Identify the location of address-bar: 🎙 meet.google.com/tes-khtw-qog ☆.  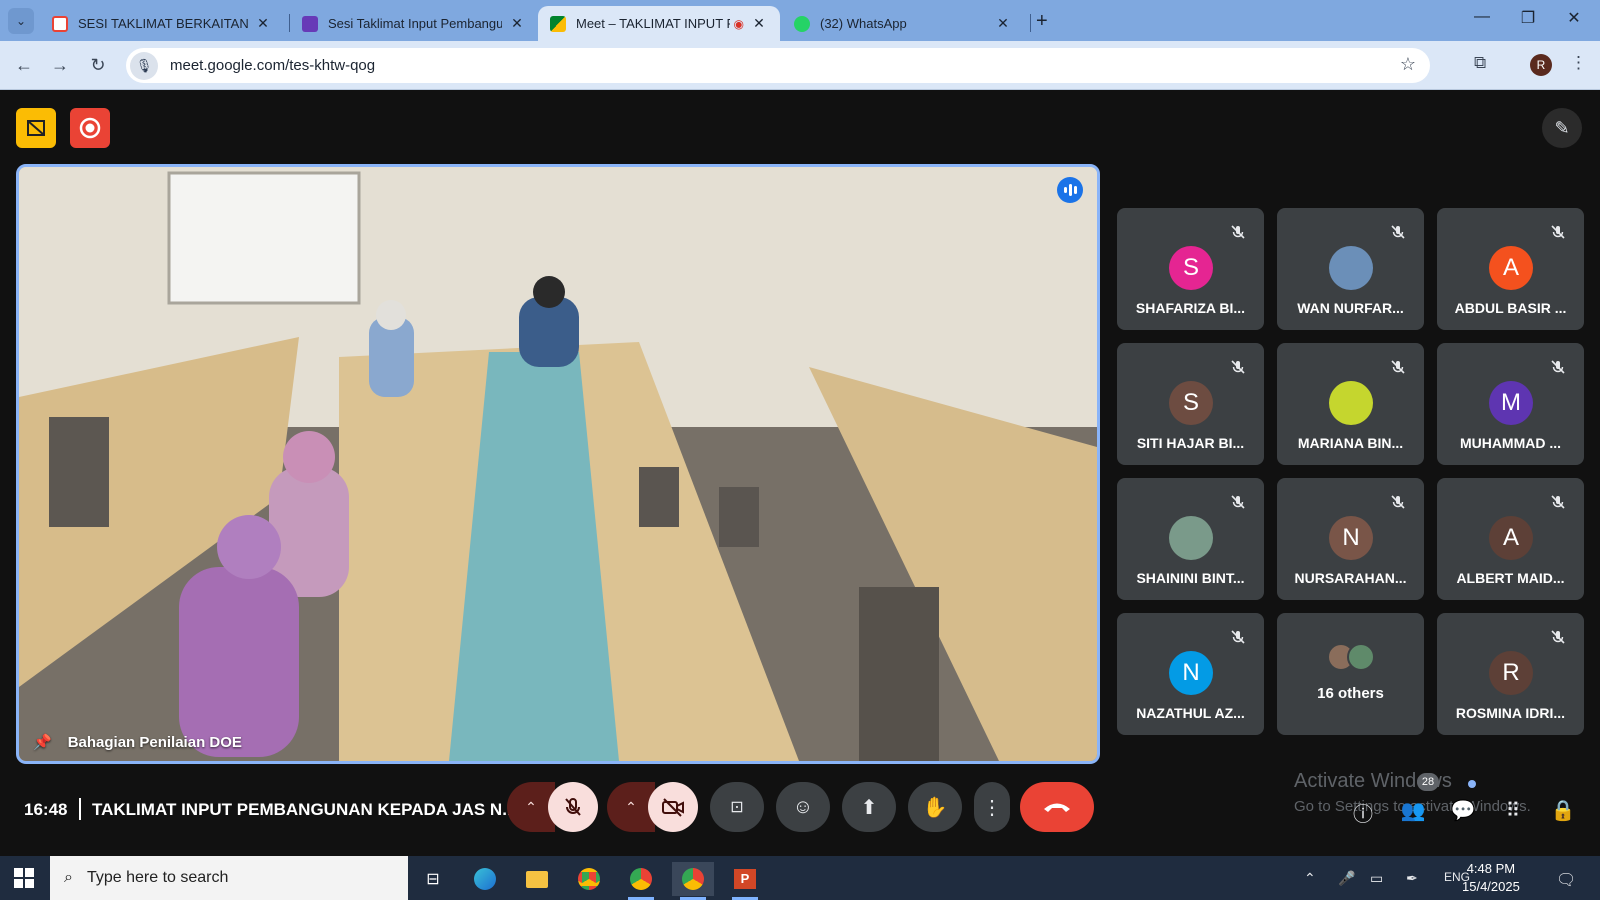
(778, 65).